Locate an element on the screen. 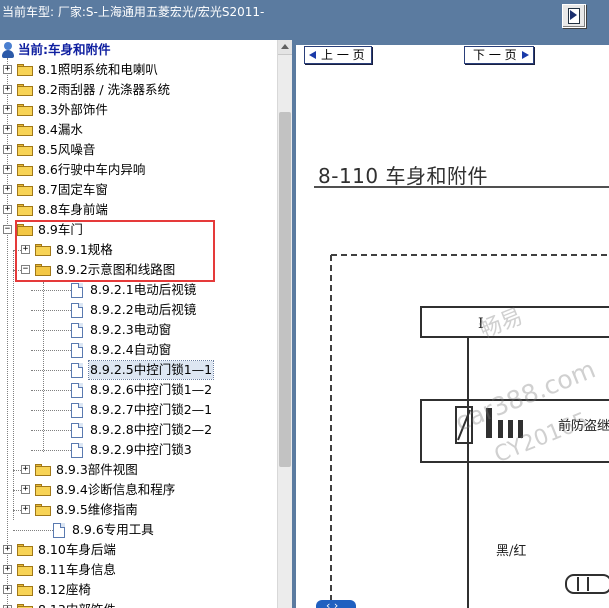 The image size is (609, 608). tree-folder-item: +8.11车身信息 is located at coordinates (138, 570).